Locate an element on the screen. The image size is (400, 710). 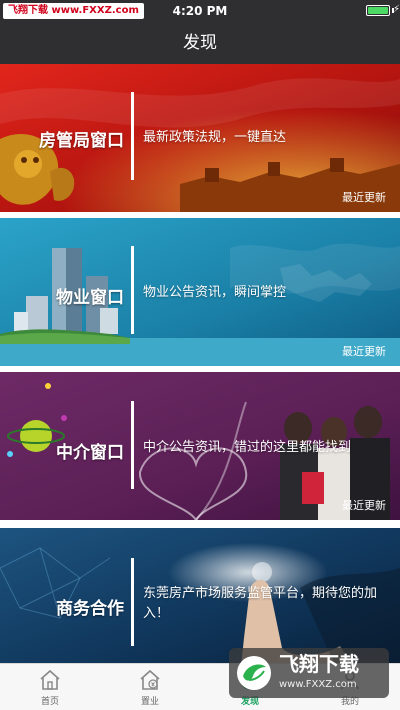
status-bar: 飞翔下载 www.FXXZ.com 4:20 PM ⚡ is located at coordinates (200, 11).